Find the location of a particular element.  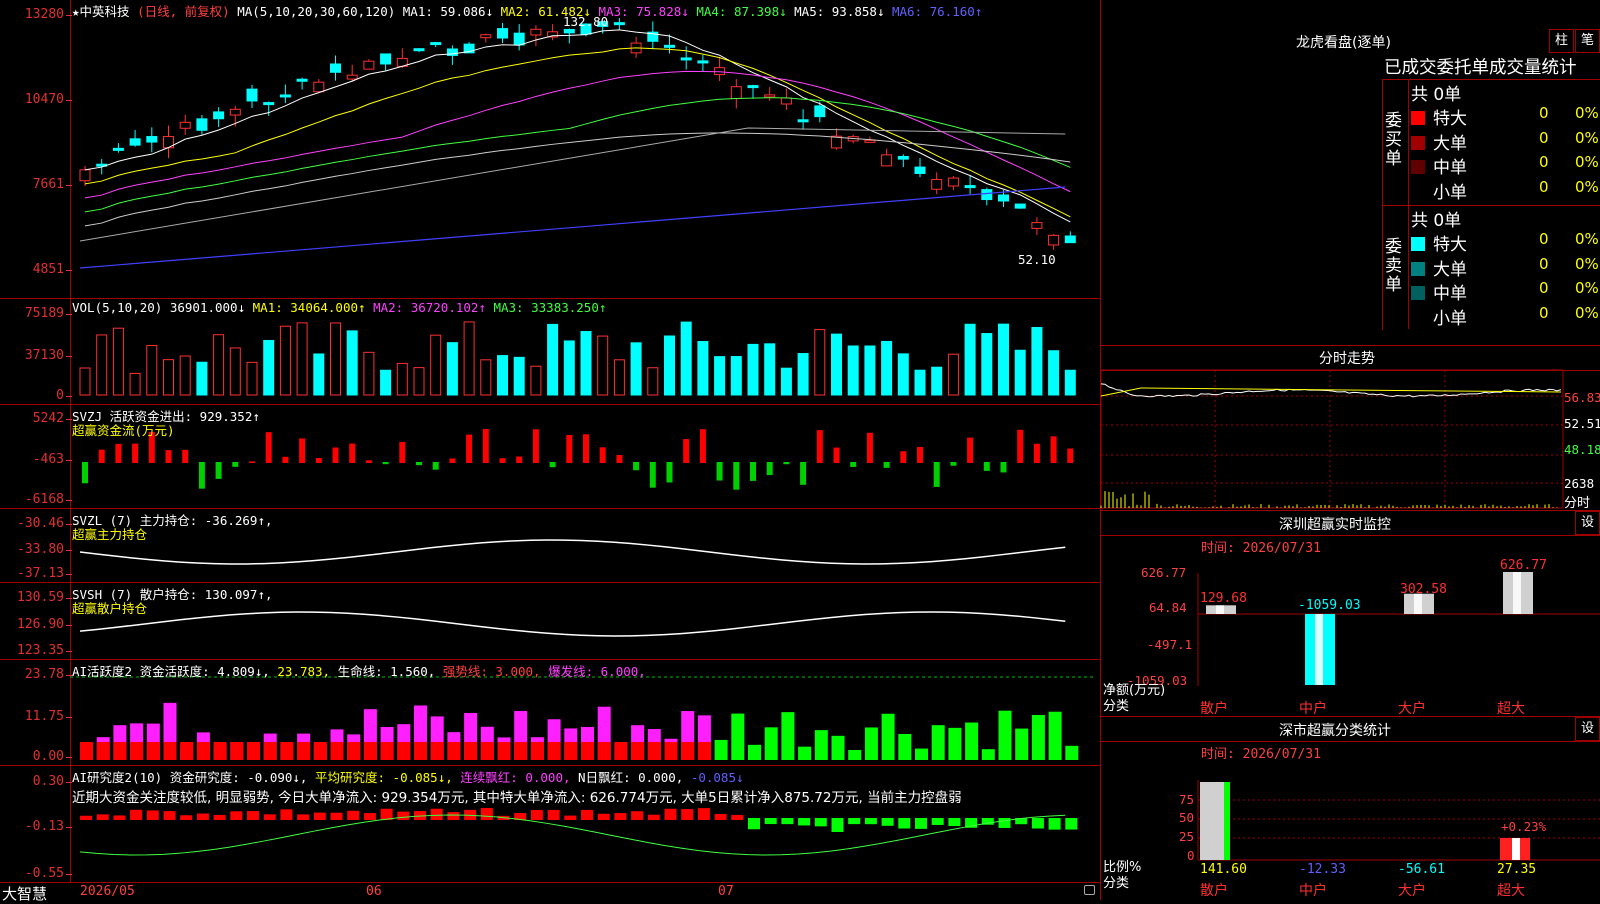

tick-mode-button: 笔 is located at coordinates (1587, 41).